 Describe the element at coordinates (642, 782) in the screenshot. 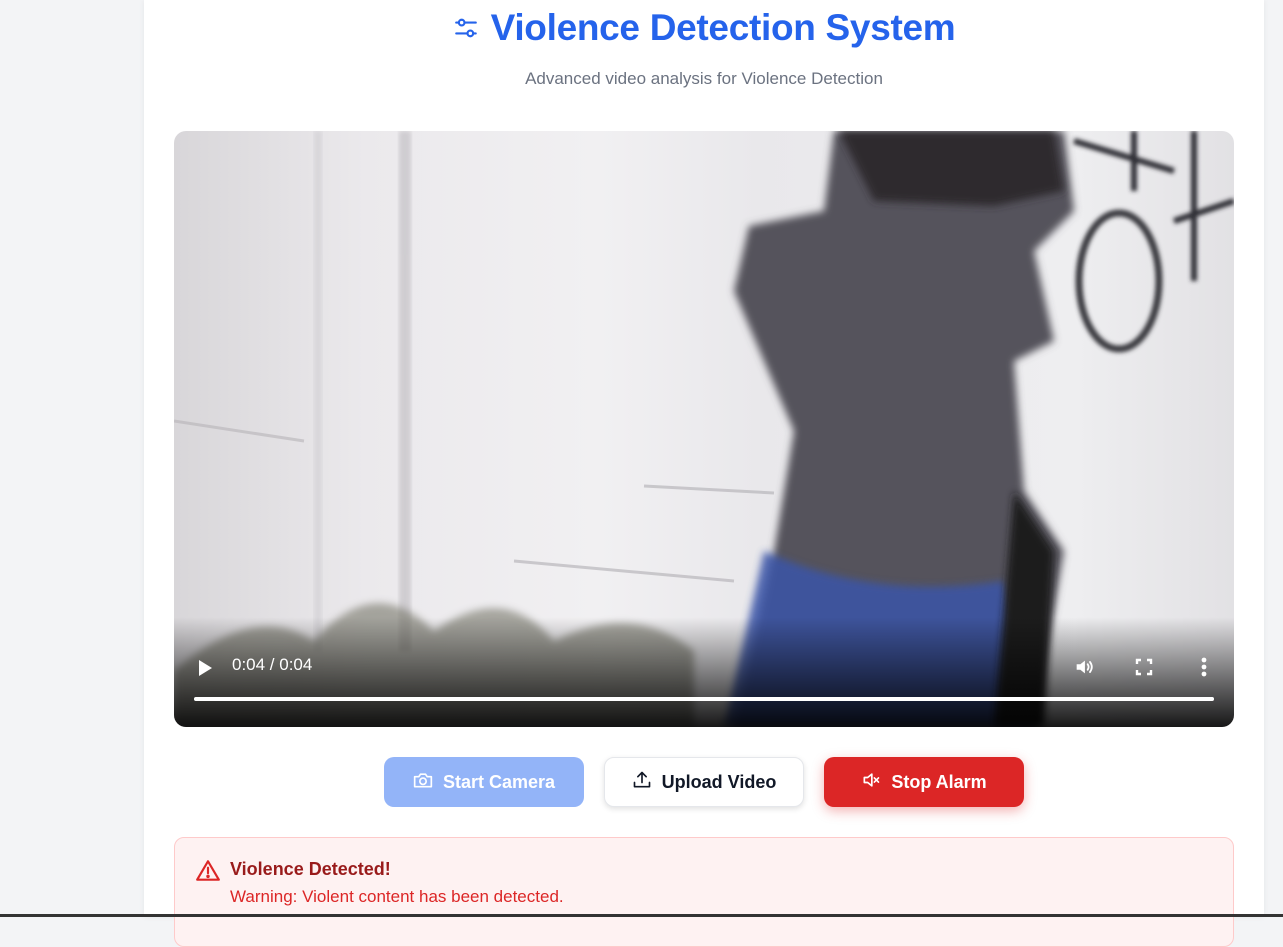

I see `upload-icon` at that location.